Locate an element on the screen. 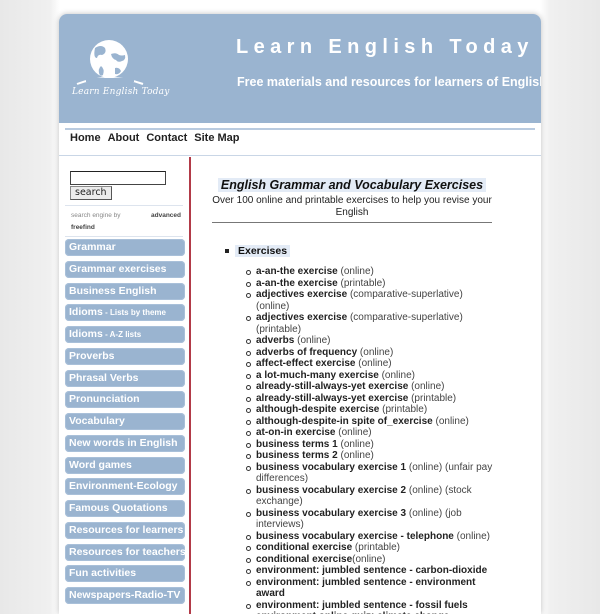  sidebar-item-grammar: Grammar is located at coordinates (125, 247).